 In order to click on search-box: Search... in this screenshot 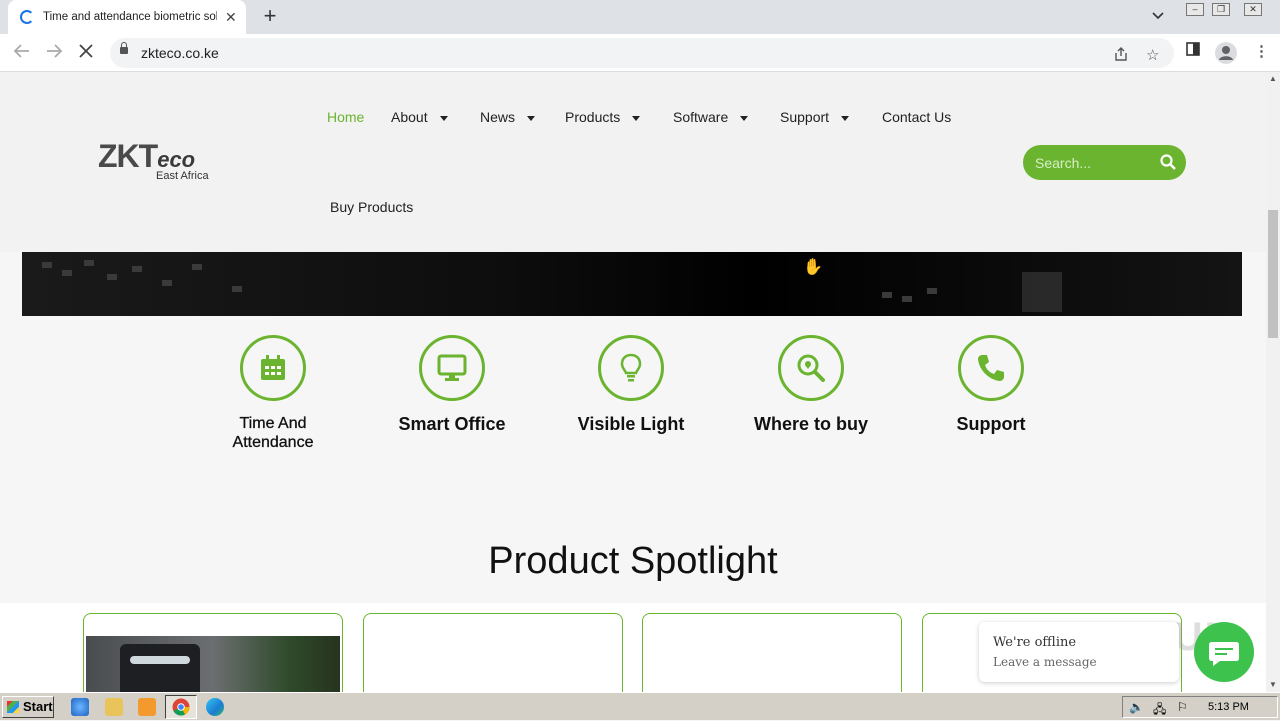, I will do `click(1104, 162)`.